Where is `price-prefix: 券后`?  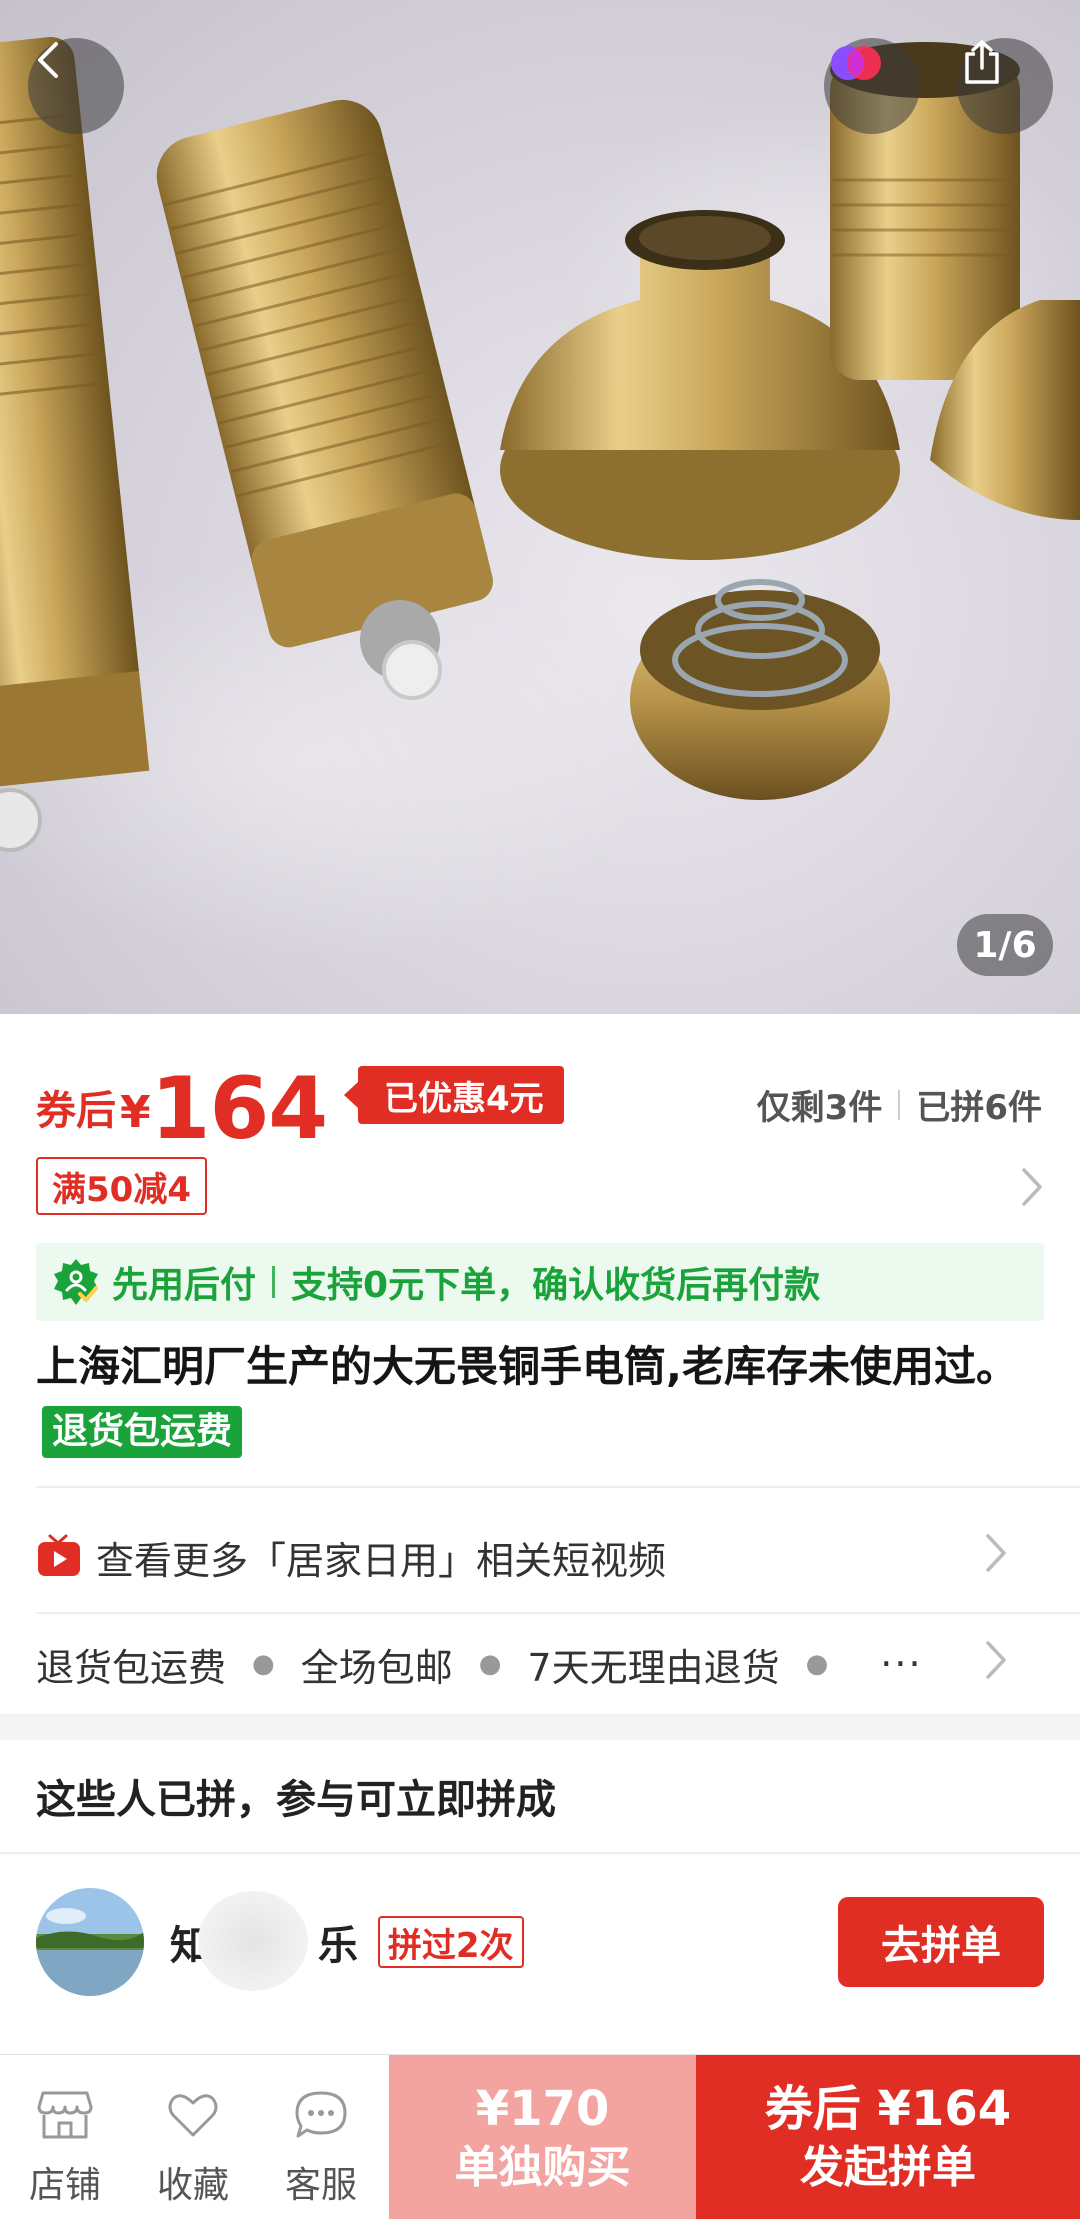
price-prefix: 券后 is located at coordinates (76, 1111).